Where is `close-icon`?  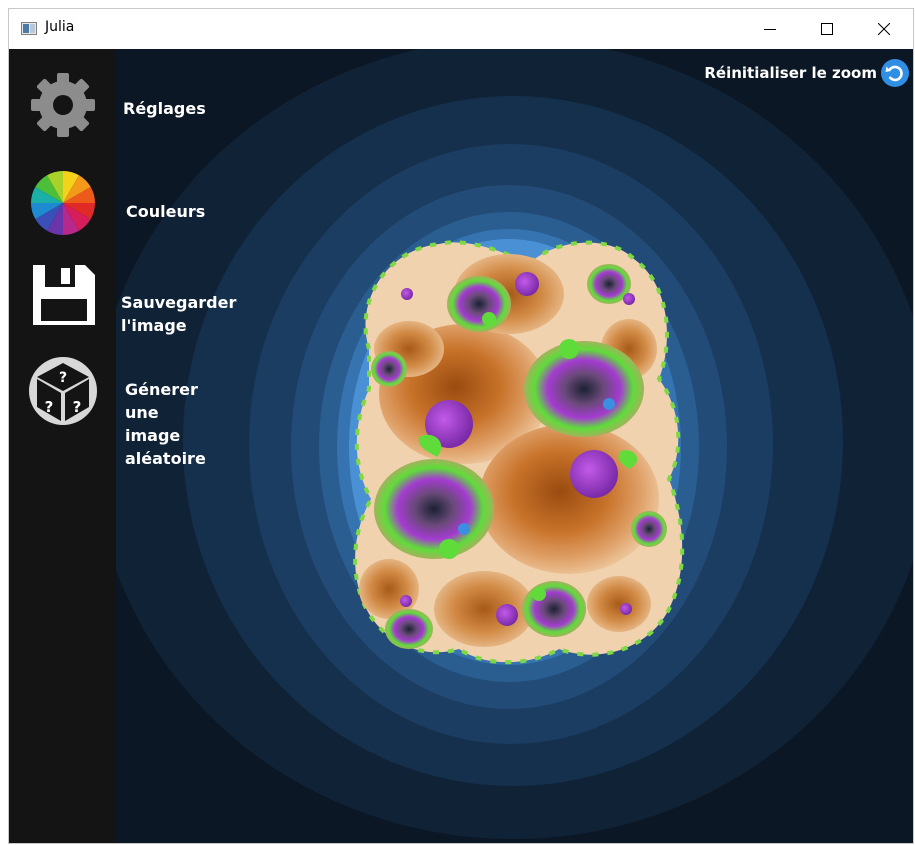
close-icon is located at coordinates (884, 29).